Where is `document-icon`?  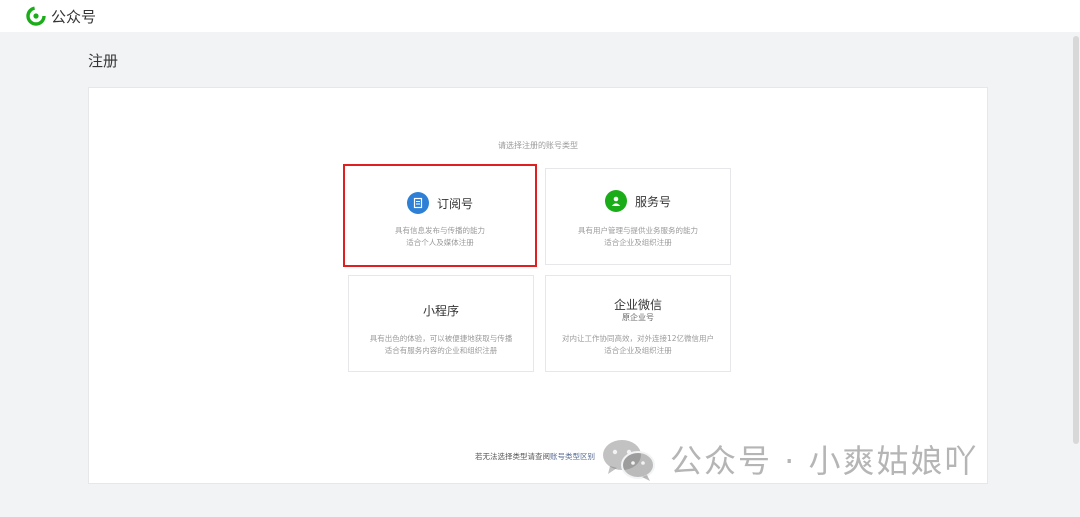 document-icon is located at coordinates (417, 203).